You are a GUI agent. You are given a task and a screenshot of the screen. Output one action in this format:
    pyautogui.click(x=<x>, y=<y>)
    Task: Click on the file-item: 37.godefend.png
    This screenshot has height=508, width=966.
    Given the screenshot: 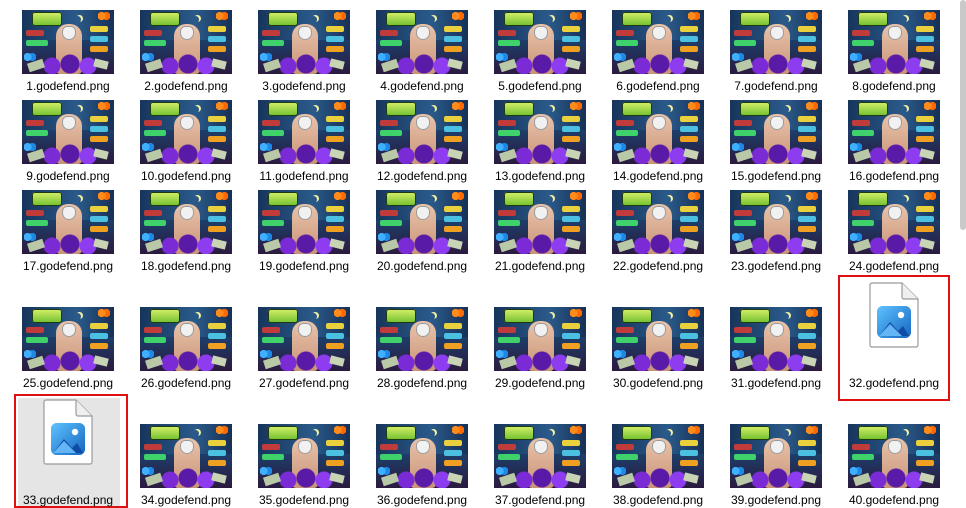 What is the action you would take?
    pyautogui.click(x=540, y=253)
    